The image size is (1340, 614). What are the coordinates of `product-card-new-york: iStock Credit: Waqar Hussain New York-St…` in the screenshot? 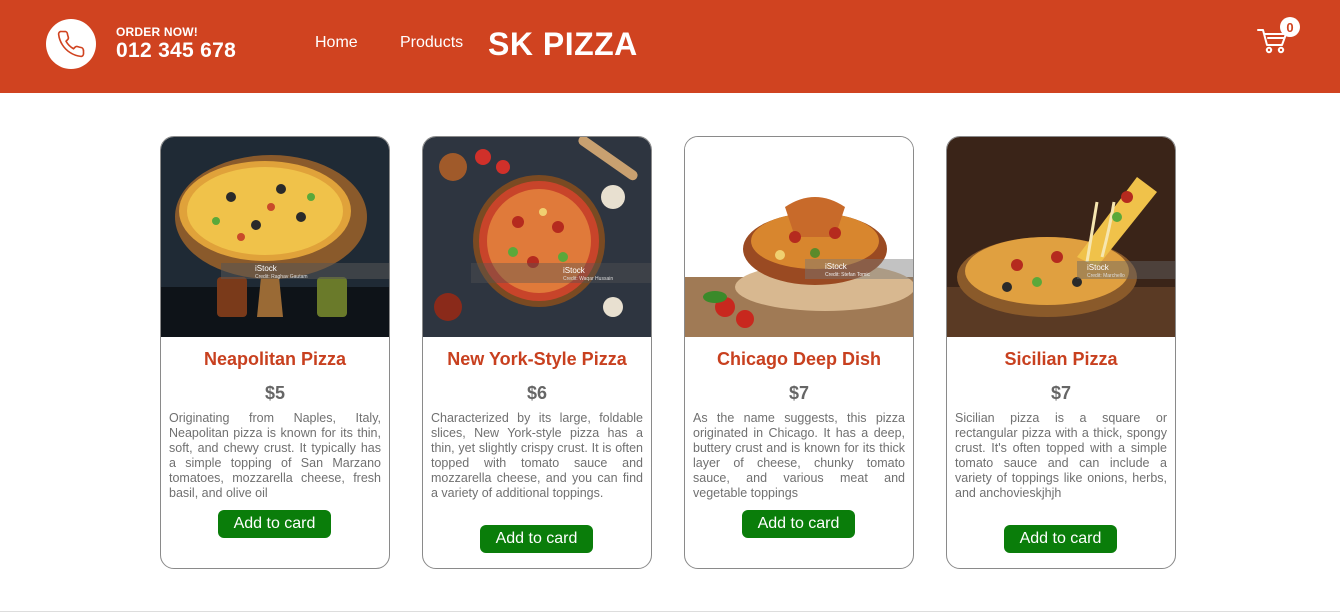 It's located at (537, 352).